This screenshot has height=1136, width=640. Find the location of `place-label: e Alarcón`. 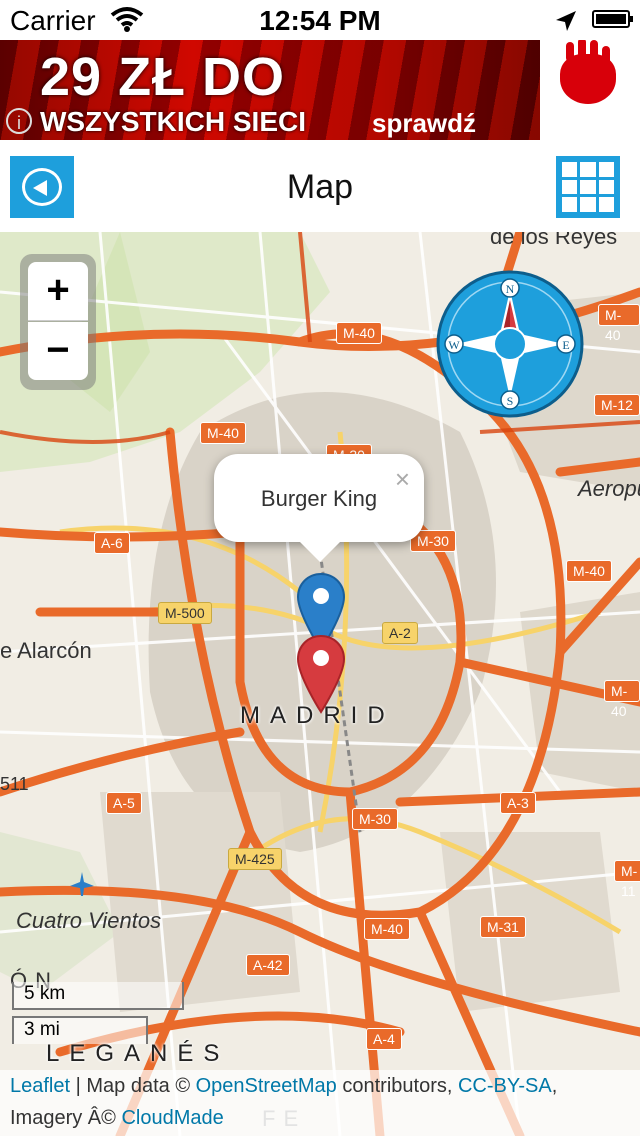

place-label: e Alarcón is located at coordinates (46, 650).